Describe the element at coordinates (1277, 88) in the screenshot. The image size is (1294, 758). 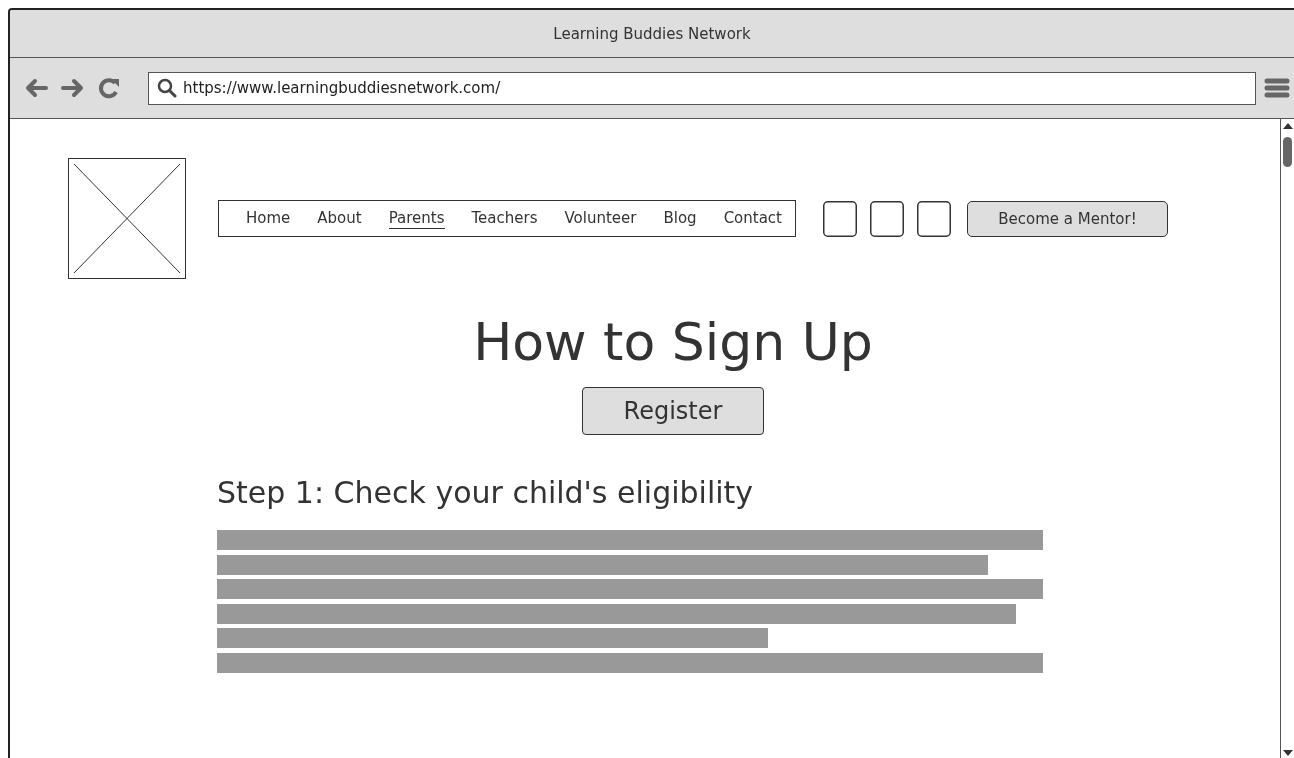
I see `menu-icon` at that location.